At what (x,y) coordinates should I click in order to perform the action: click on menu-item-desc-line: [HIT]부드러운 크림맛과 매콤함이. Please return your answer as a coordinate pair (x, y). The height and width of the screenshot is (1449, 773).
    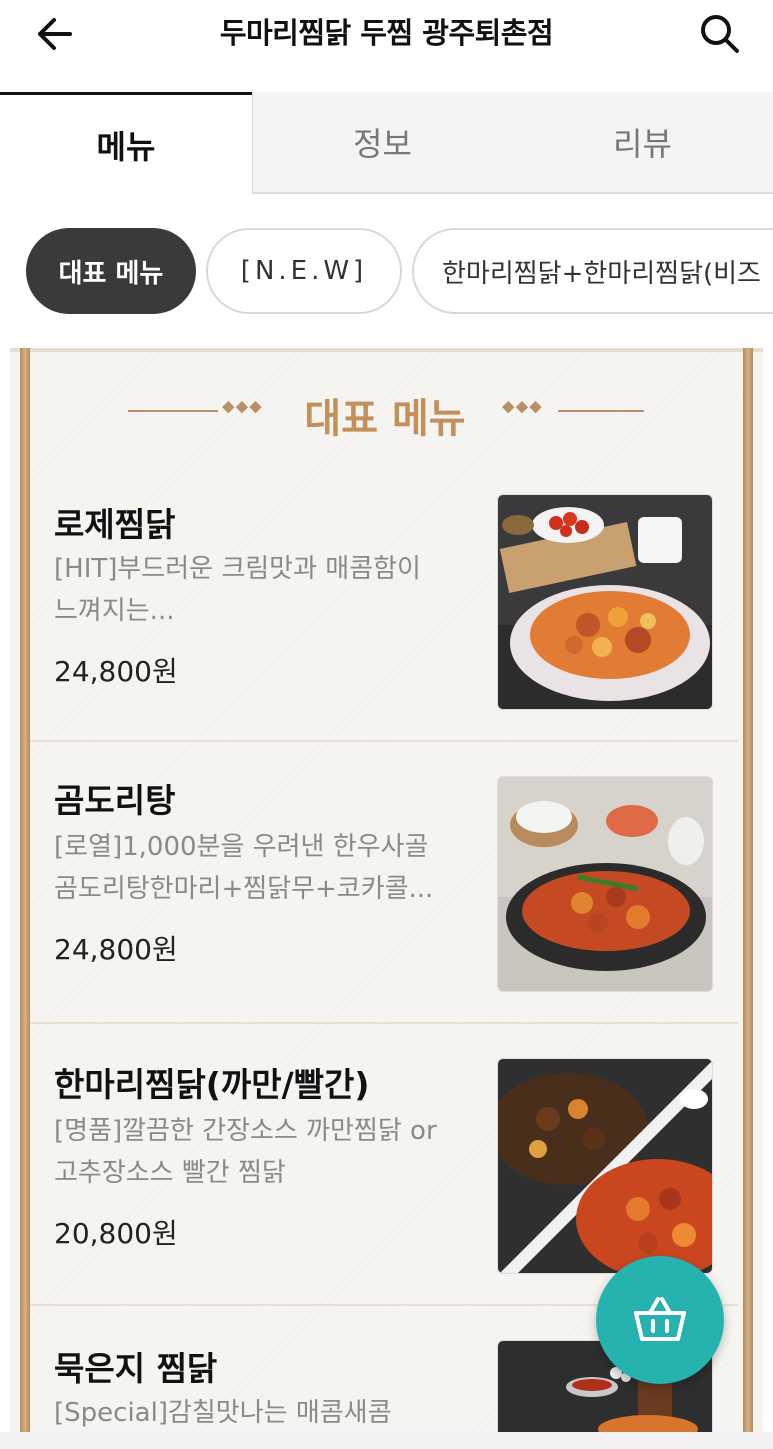
    Looking at the image, I should click on (237, 569).